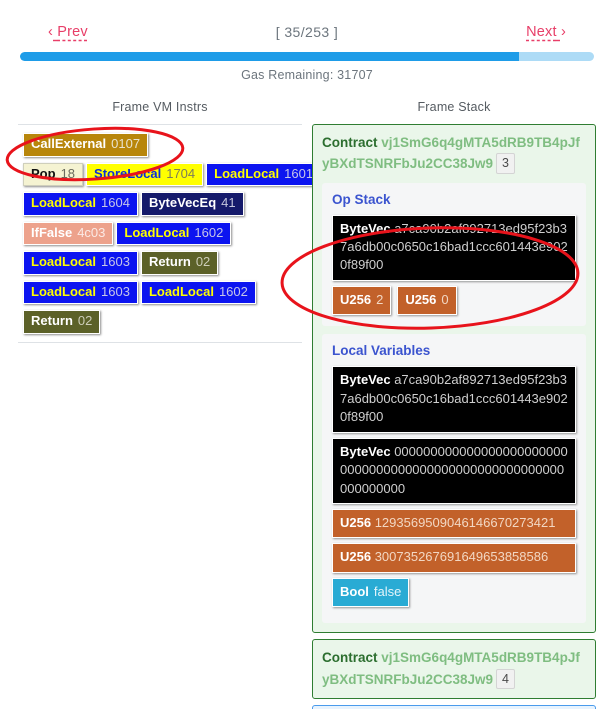 Image resolution: width=614 pixels, height=709 pixels. What do you see at coordinates (505, 163) in the screenshot?
I see `frame-index-badge: 3` at bounding box center [505, 163].